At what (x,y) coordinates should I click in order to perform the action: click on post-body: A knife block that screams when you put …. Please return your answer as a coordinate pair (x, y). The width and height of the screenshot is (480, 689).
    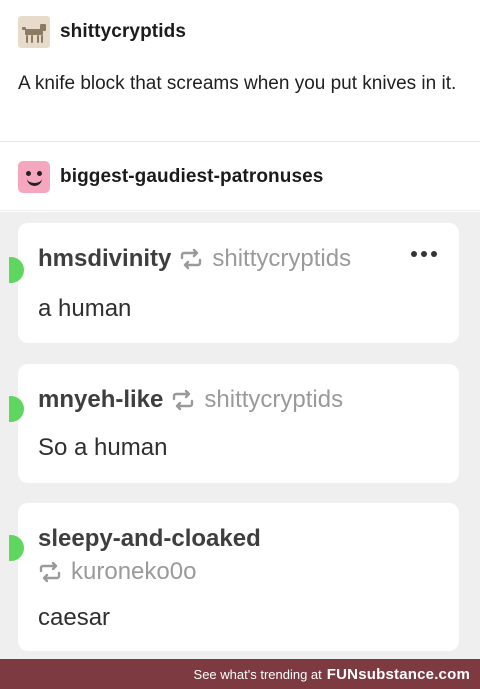
    Looking at the image, I should click on (237, 83).